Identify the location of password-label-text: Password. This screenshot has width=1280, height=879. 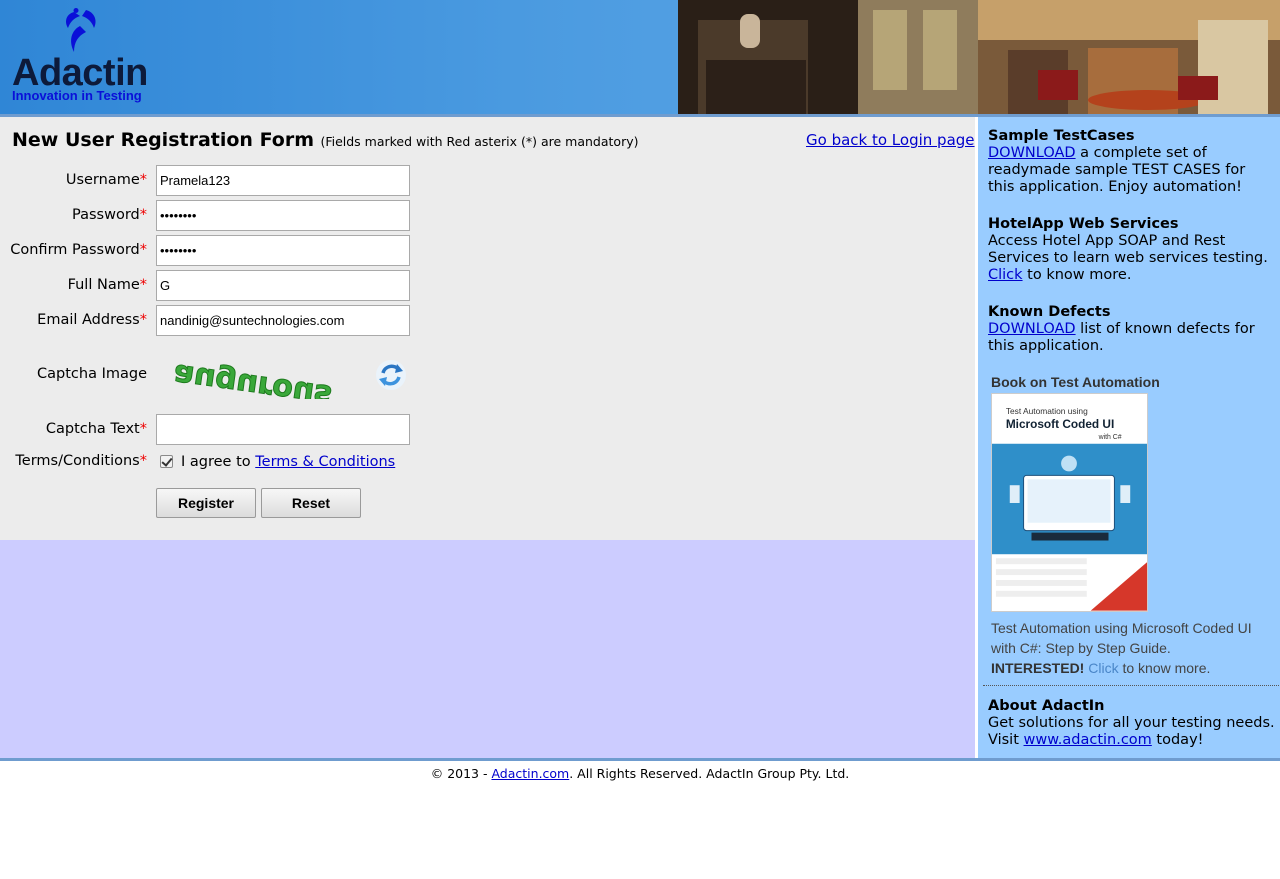
(106, 215).